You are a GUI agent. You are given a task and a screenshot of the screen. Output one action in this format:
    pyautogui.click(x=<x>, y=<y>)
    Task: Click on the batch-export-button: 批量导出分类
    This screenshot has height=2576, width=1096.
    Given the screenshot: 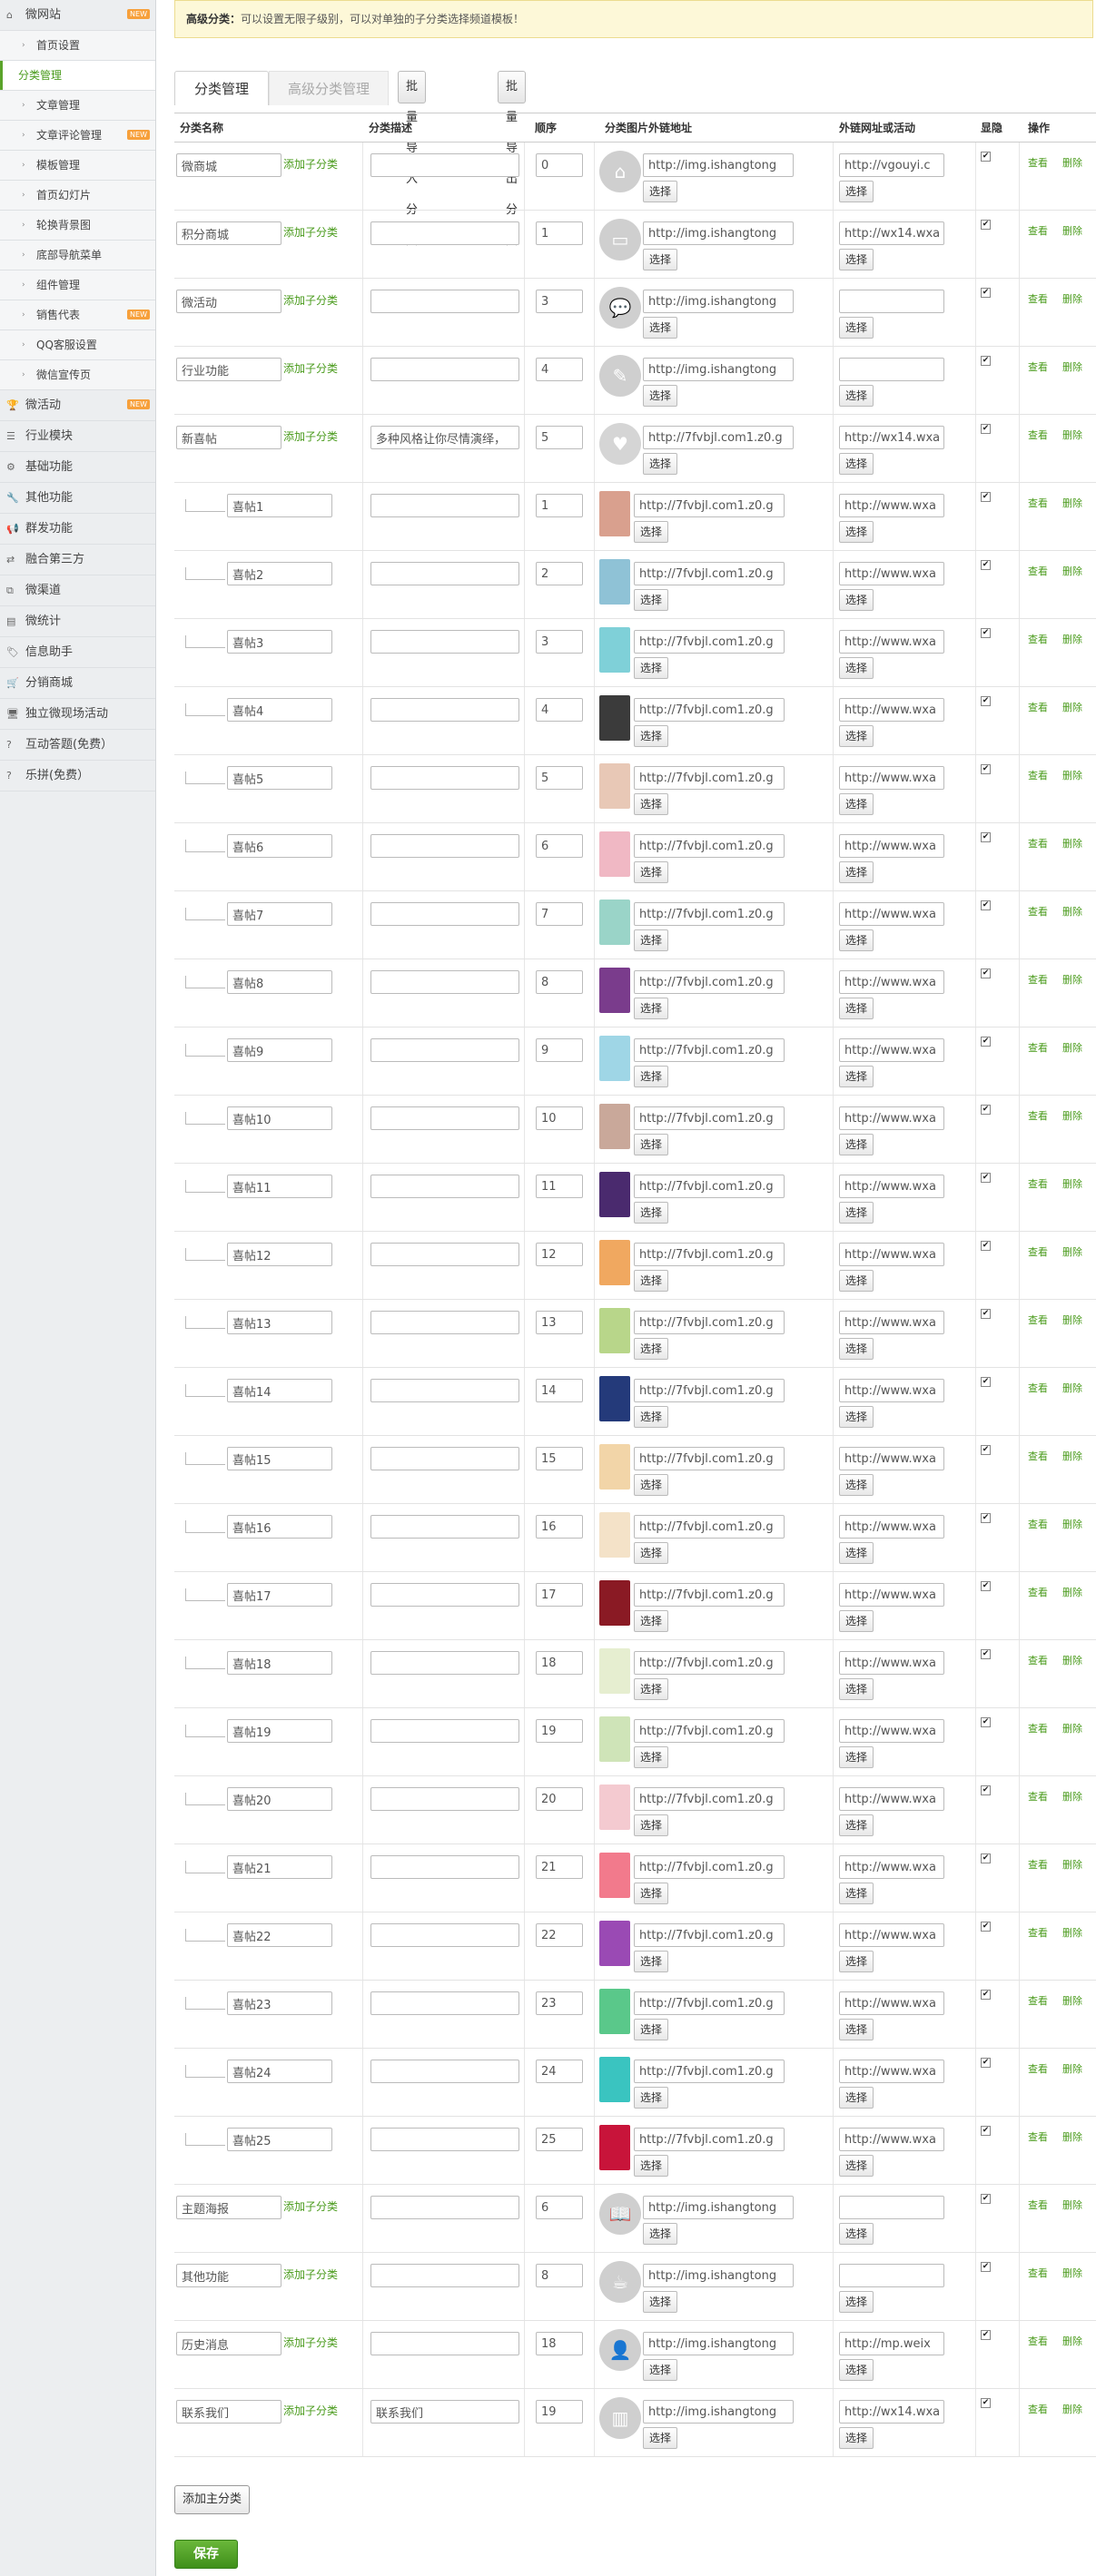 What is the action you would take?
    pyautogui.click(x=512, y=159)
    